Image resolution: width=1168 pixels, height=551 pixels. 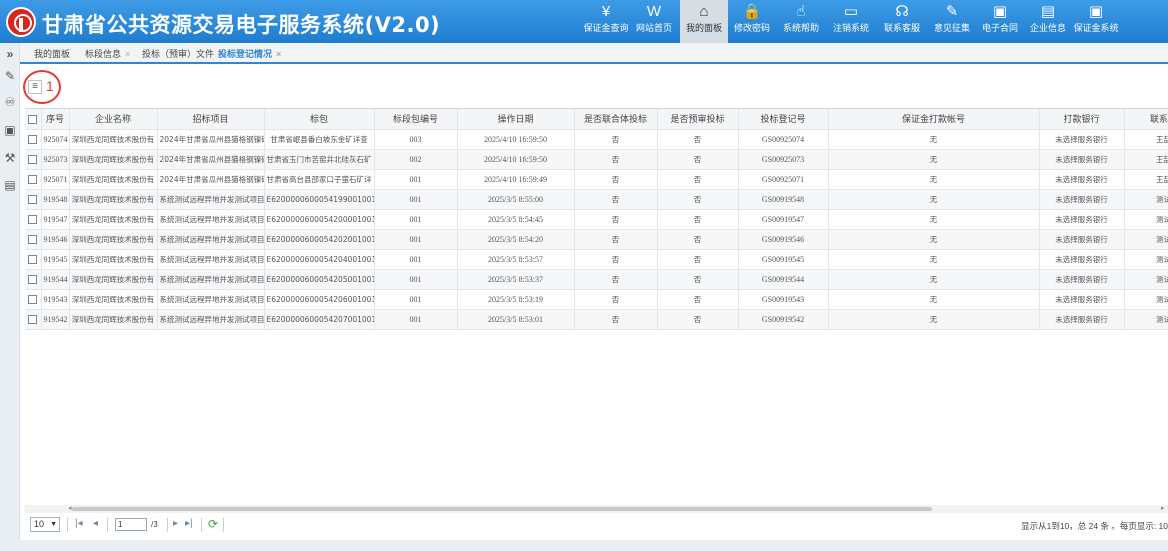 What do you see at coordinates (516, 119) in the screenshot?
I see `column-header: 操作日期` at bounding box center [516, 119].